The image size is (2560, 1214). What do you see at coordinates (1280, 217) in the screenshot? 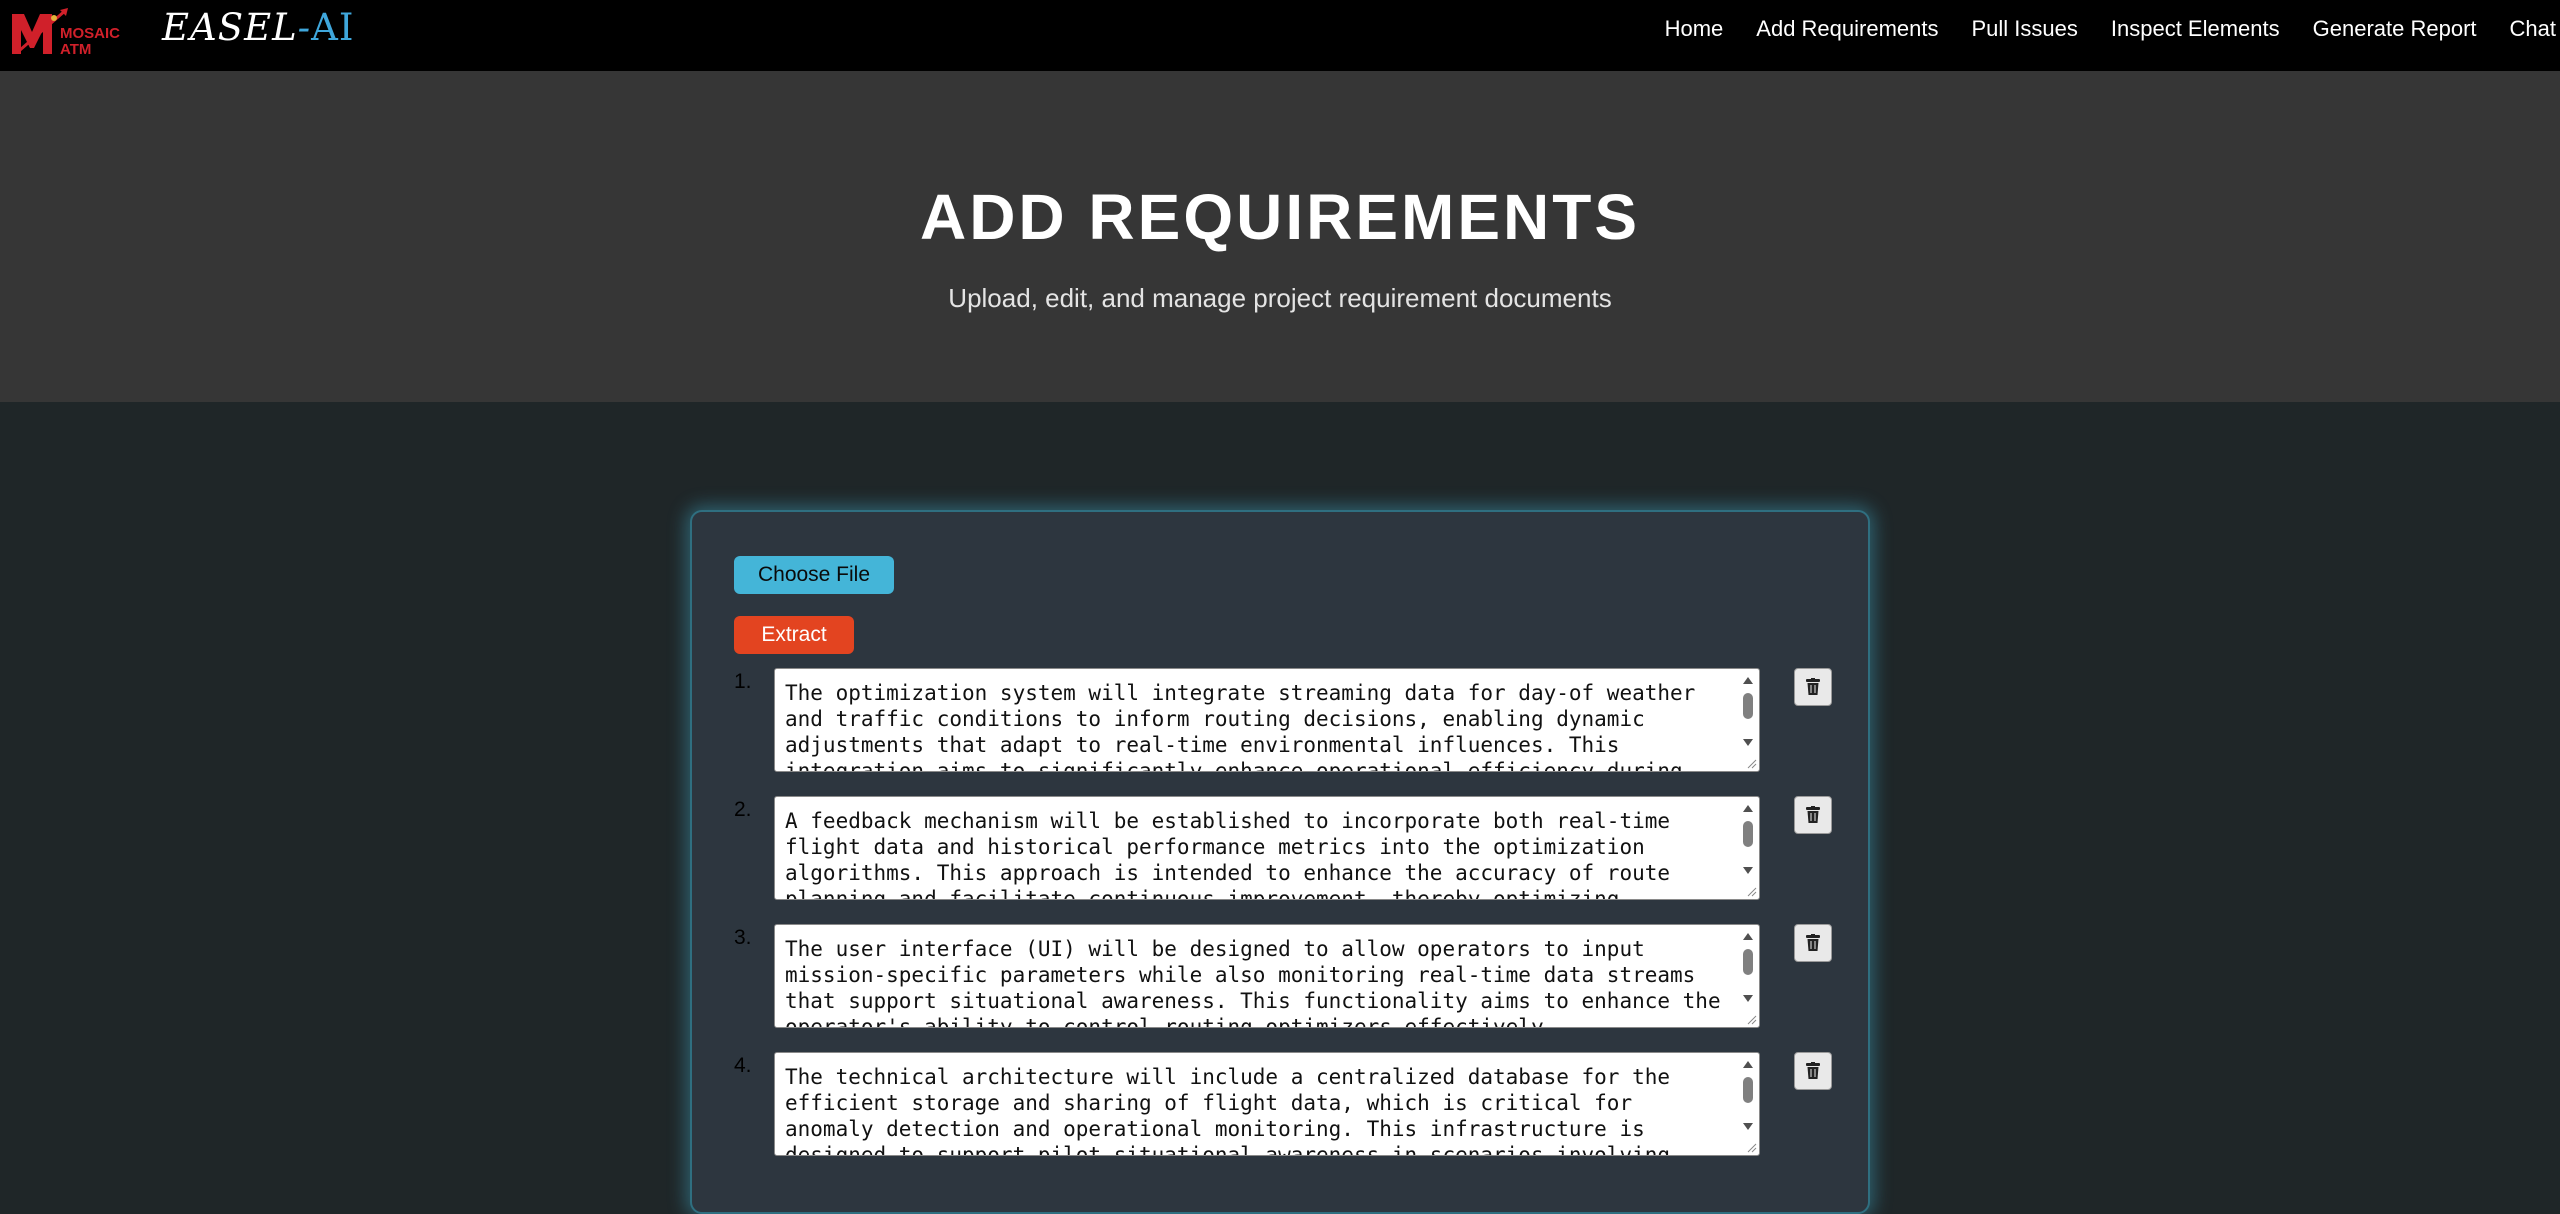
I see `page-title: ADD REQUIREMENTS` at bounding box center [1280, 217].